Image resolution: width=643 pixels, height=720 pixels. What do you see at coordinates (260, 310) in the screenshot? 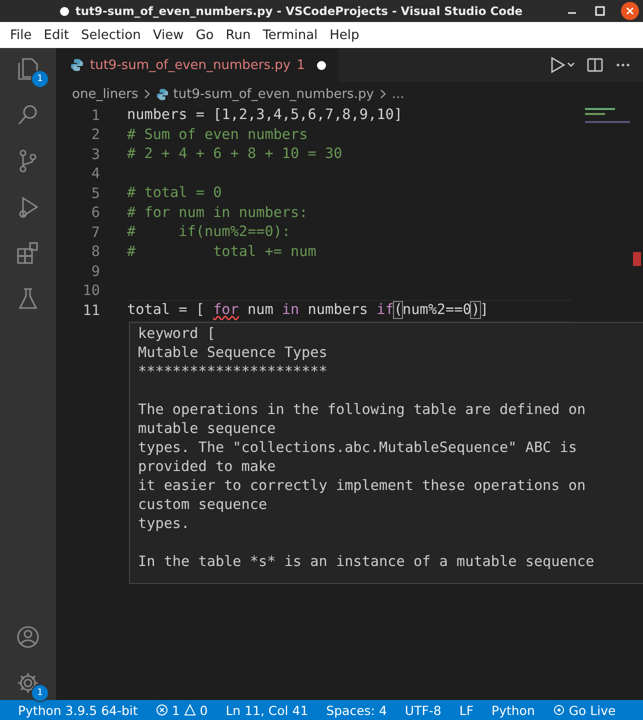
I see `code-token: num` at bounding box center [260, 310].